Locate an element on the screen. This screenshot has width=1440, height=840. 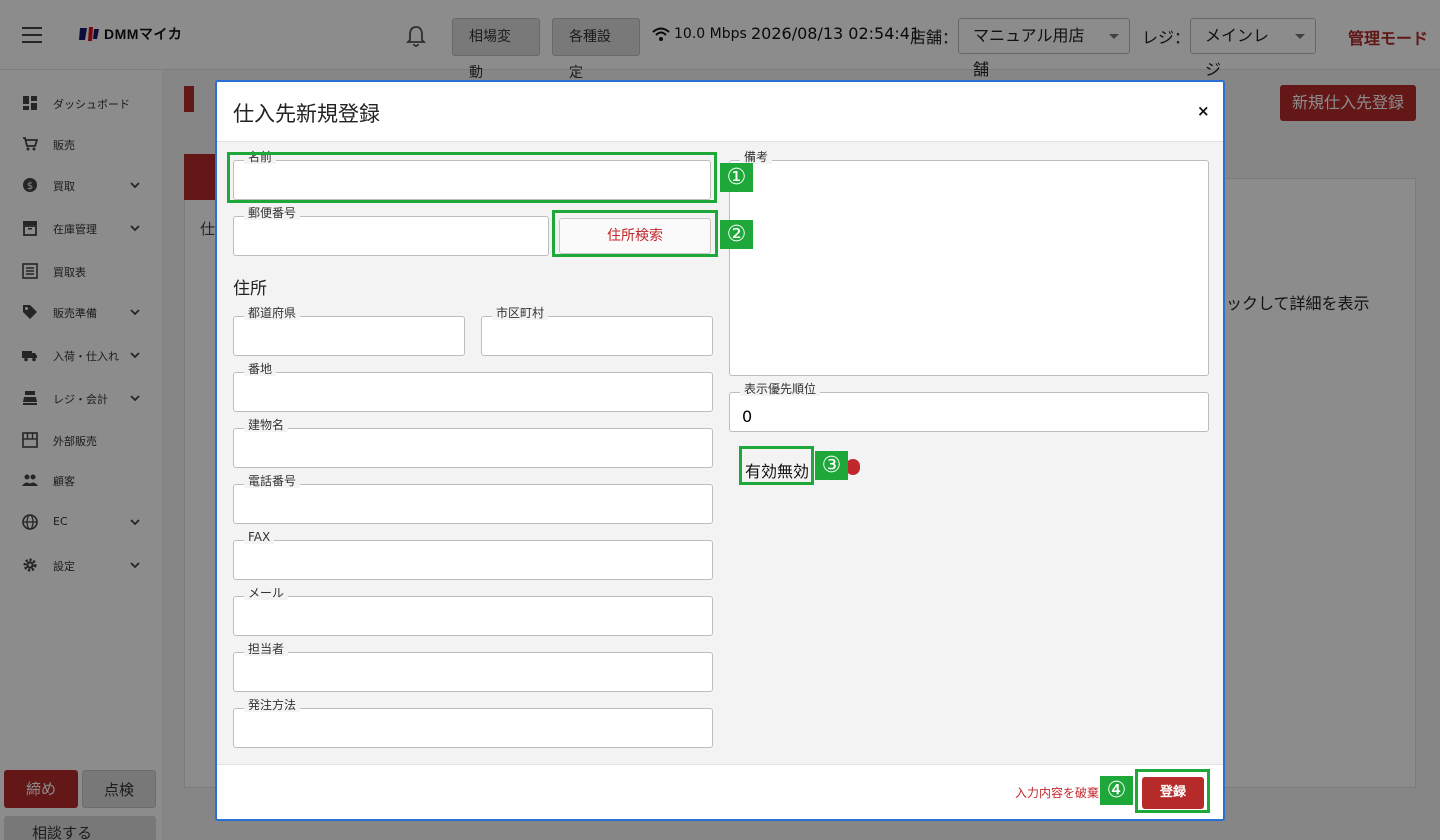
postal-code-input is located at coordinates (391, 236).